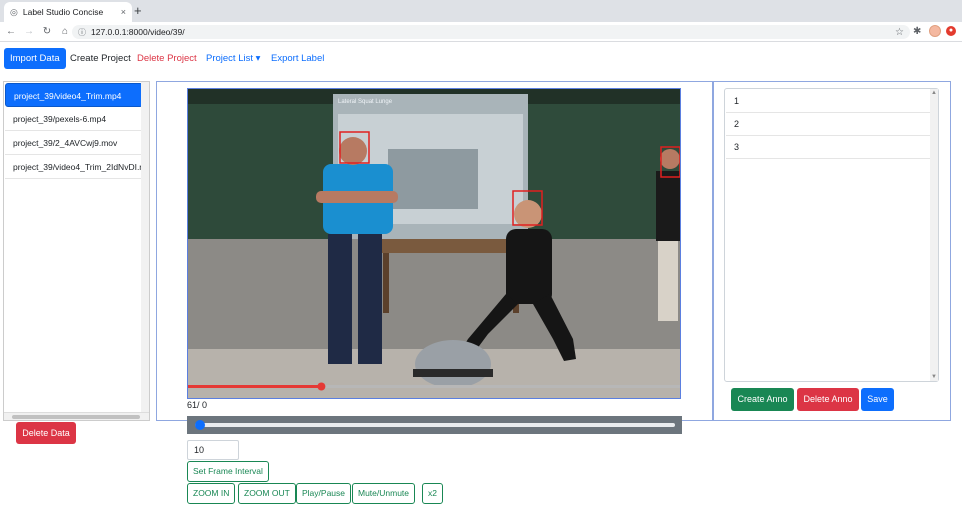 Image resolution: width=962 pixels, height=516 pixels. What do you see at coordinates (384, 493) in the screenshot?
I see `mute-unmute-button: Mute/Unmute` at bounding box center [384, 493].